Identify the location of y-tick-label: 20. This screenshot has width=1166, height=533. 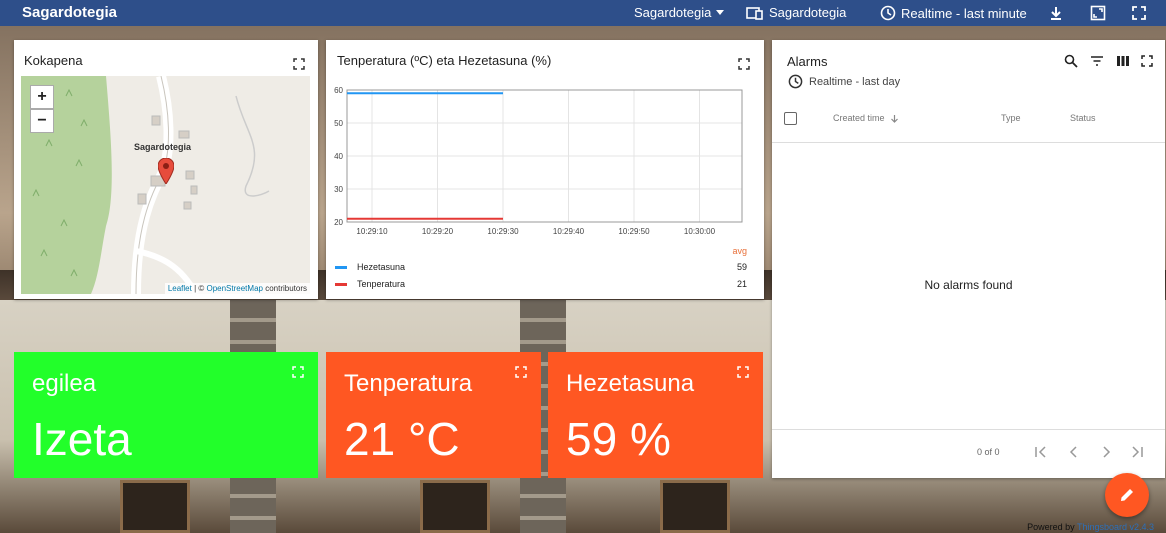
(338, 222).